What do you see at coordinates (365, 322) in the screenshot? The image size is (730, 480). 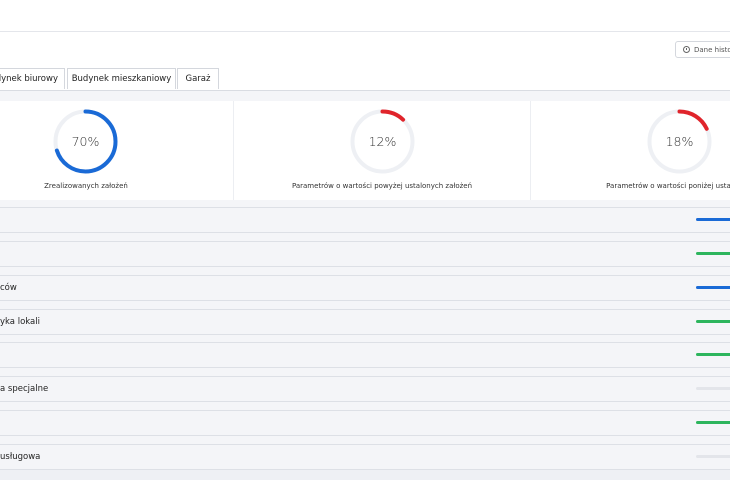 I see `list-row: yka lokali` at bounding box center [365, 322].